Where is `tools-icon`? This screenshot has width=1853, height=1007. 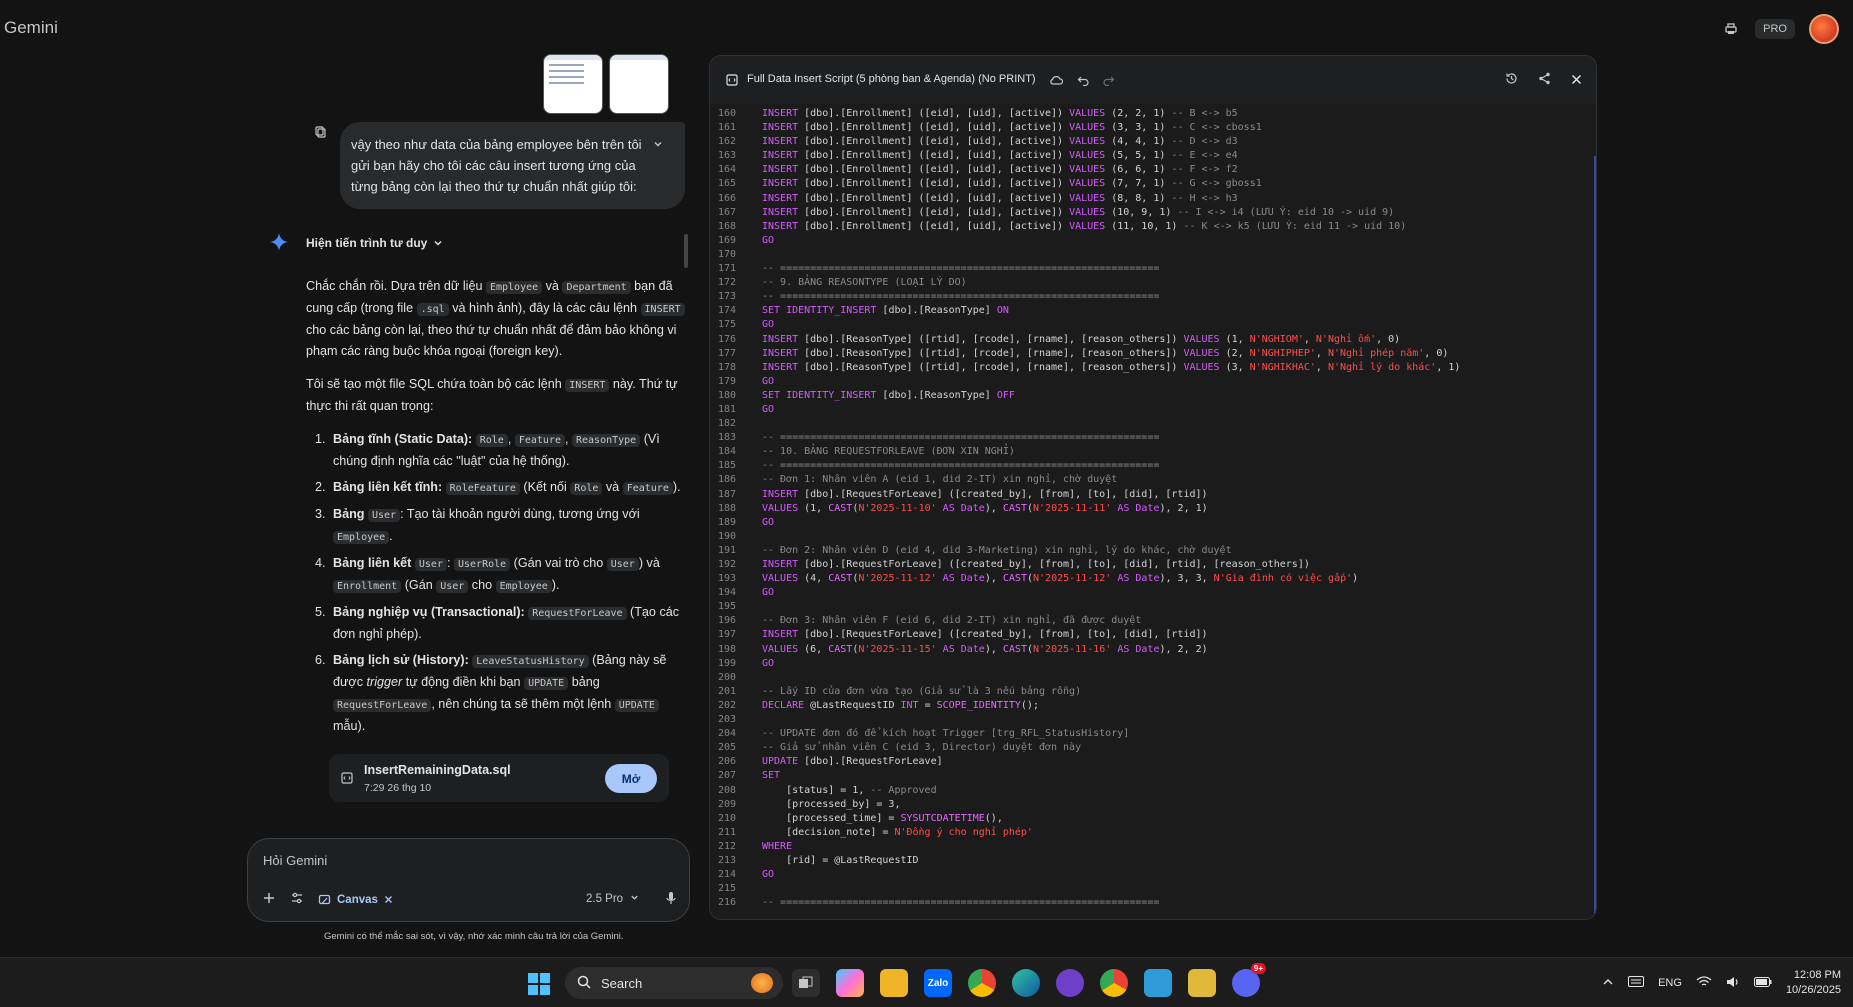 tools-icon is located at coordinates (297, 899).